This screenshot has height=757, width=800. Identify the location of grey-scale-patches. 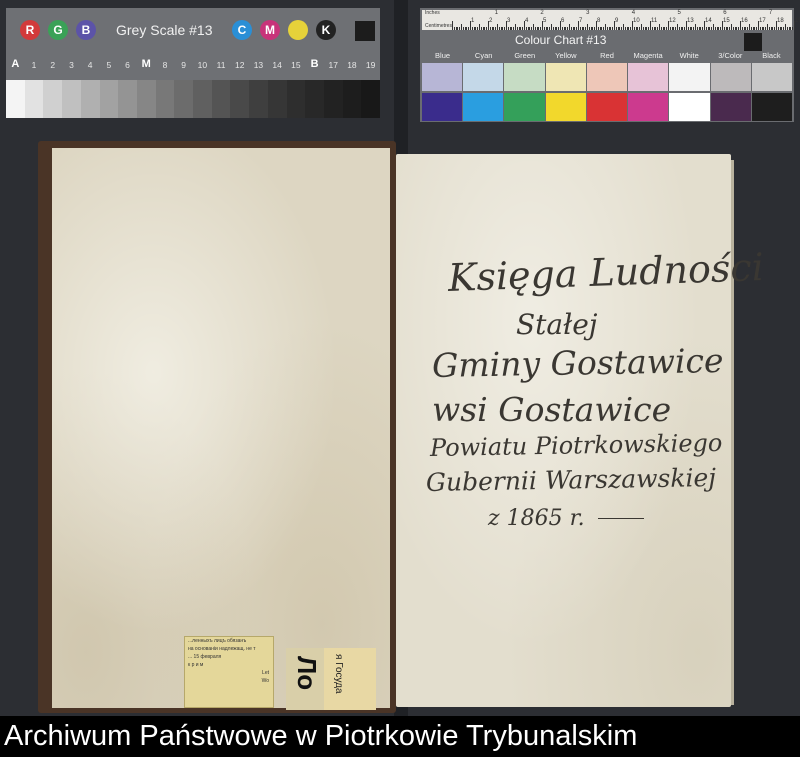
(193, 99).